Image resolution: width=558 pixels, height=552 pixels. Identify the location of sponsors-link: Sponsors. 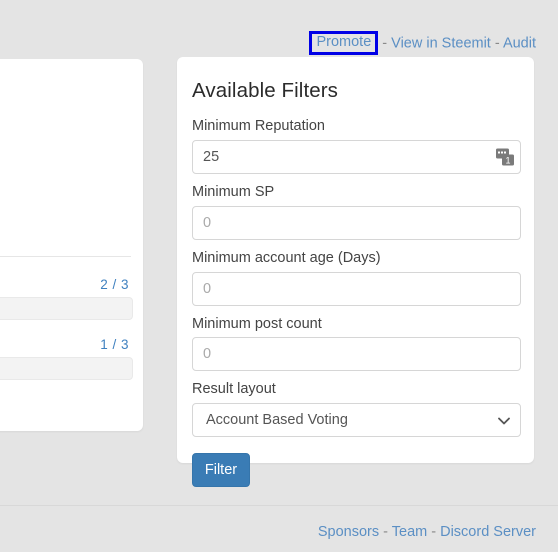
(348, 532).